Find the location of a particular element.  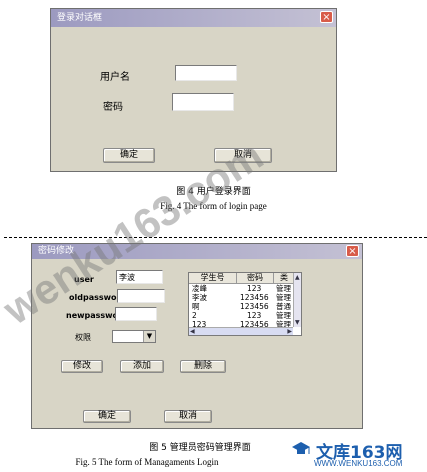

username-input is located at coordinates (206, 73).